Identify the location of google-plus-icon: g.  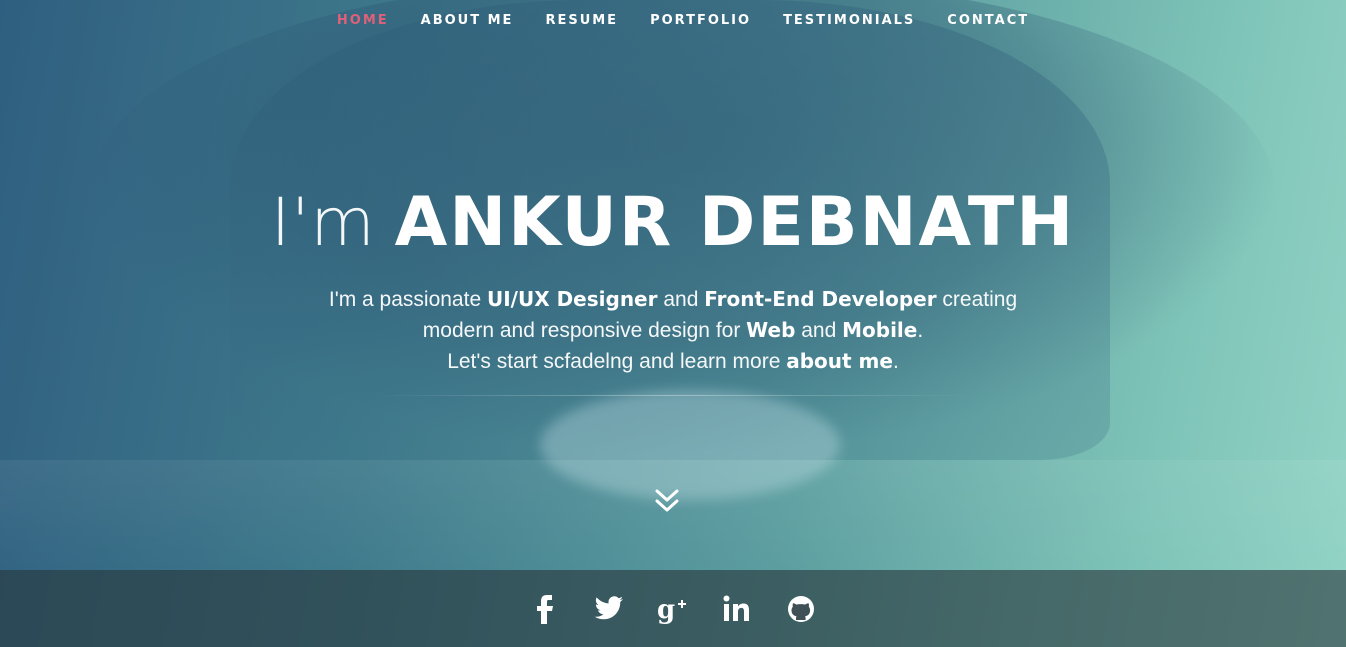
(671, 609).